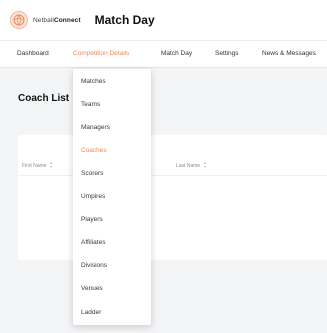  I want to click on column-header-first-name: First Name ▲ ▼, so click(37, 165).